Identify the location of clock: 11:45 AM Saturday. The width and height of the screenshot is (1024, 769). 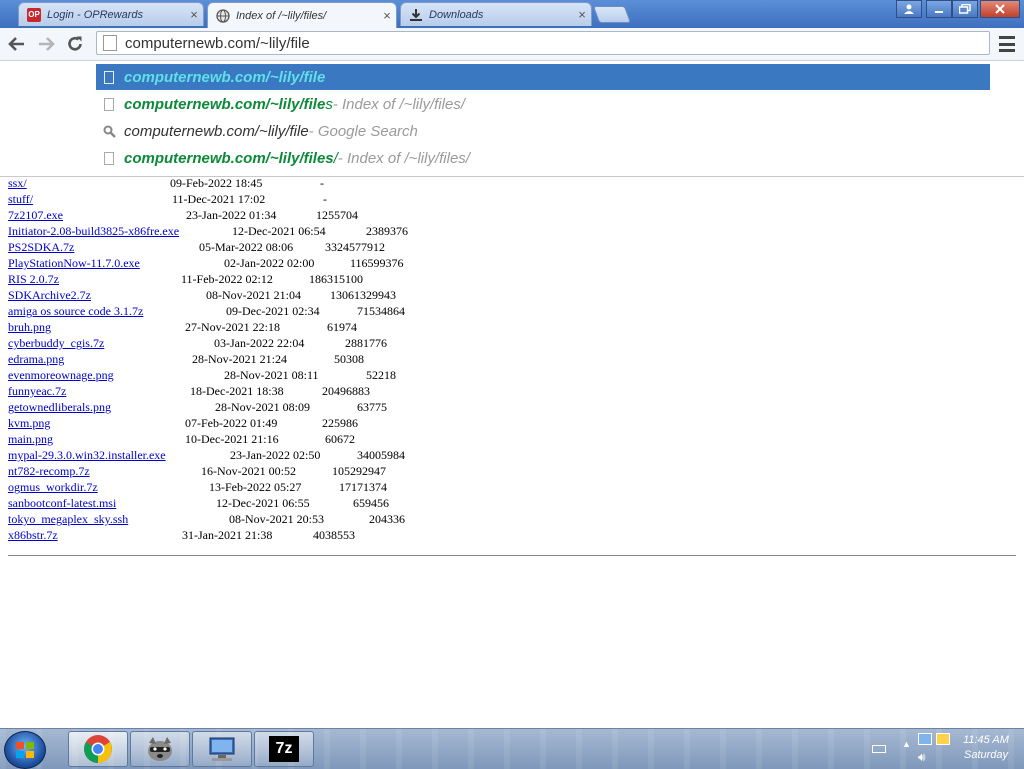
(986, 748).